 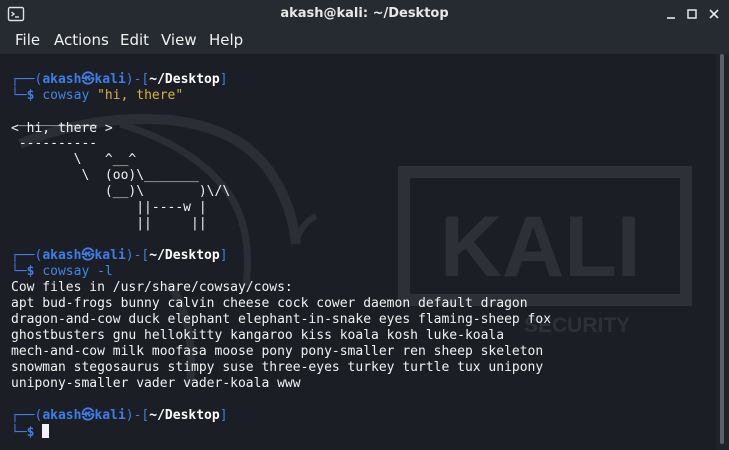 I want to click on prompt-line-1: ┌──(akash㉿kali)-[~/Desktop], so click(x=119, y=79).